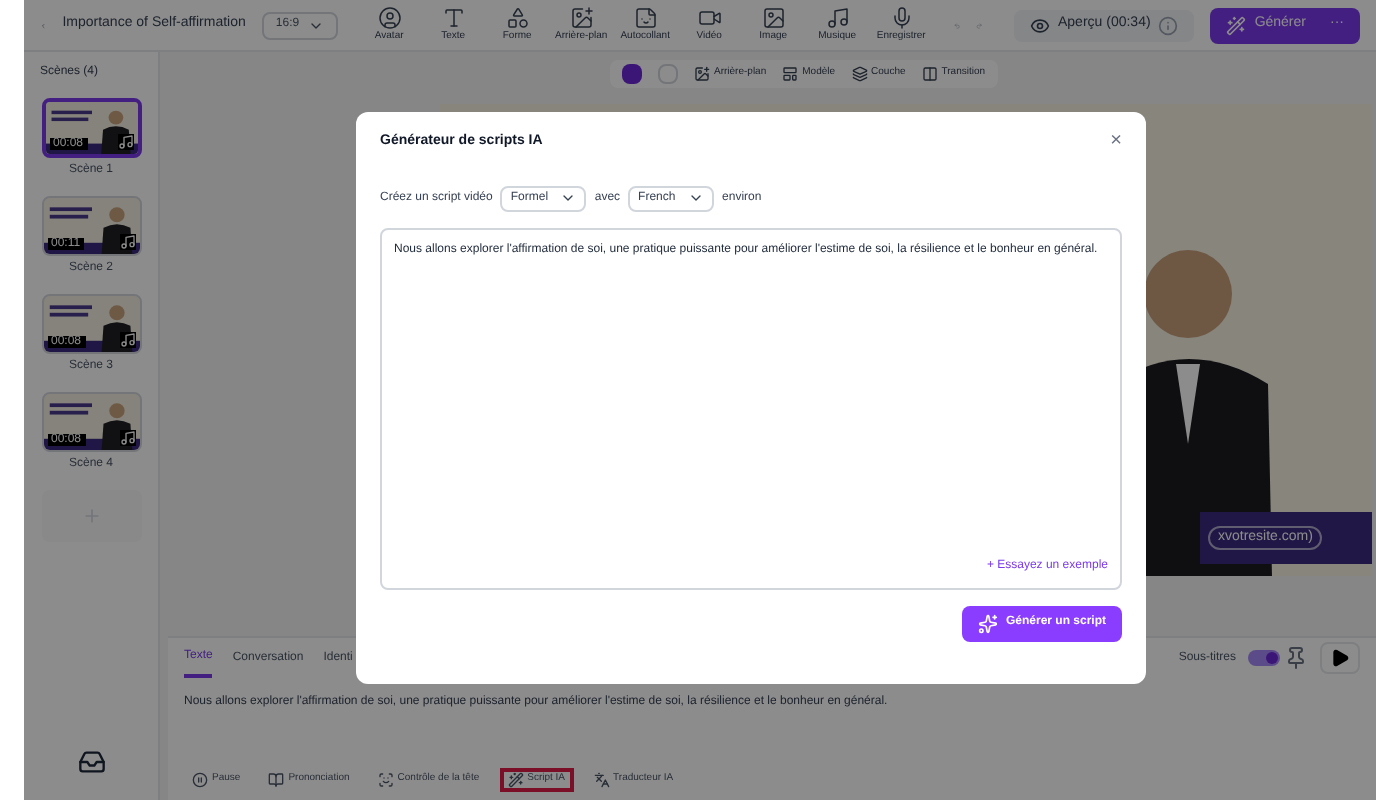 The width and height of the screenshot is (1400, 800). I want to click on play-icon, so click(1340, 658).